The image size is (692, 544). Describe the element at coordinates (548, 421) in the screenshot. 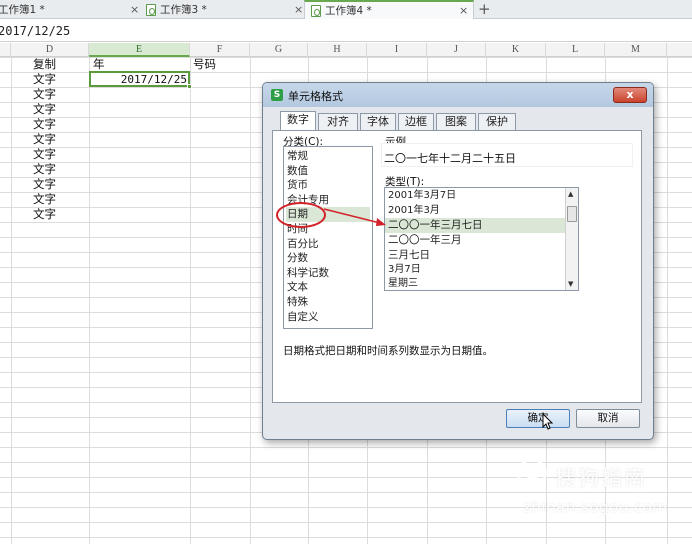

I see `mouse-pointer-icon` at that location.